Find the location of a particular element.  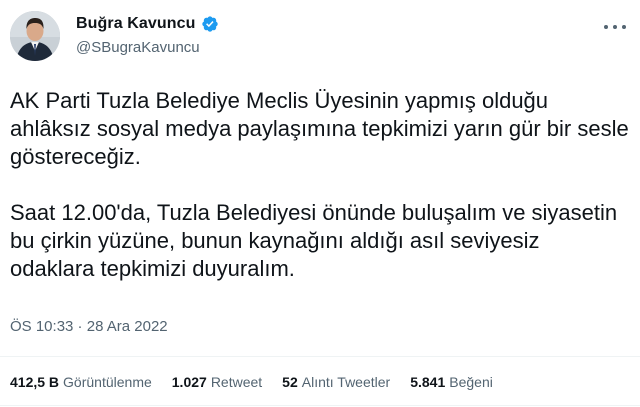

tweet-date: 28 Ara 2022 is located at coordinates (127, 326).